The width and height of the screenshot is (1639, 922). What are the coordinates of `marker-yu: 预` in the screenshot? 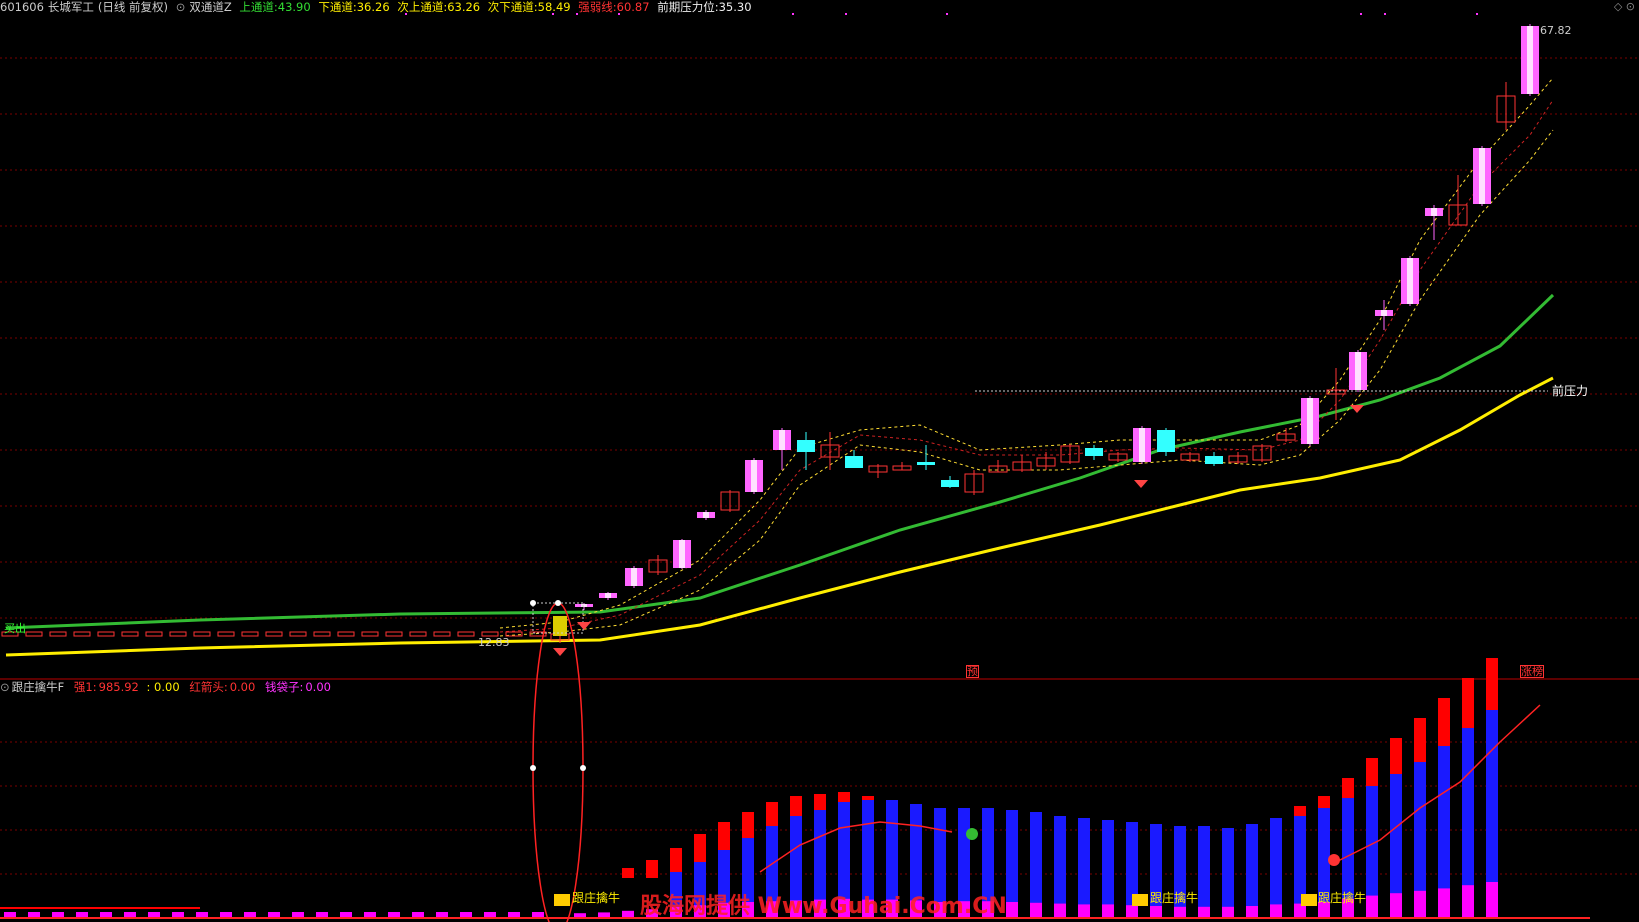 It's located at (972, 671).